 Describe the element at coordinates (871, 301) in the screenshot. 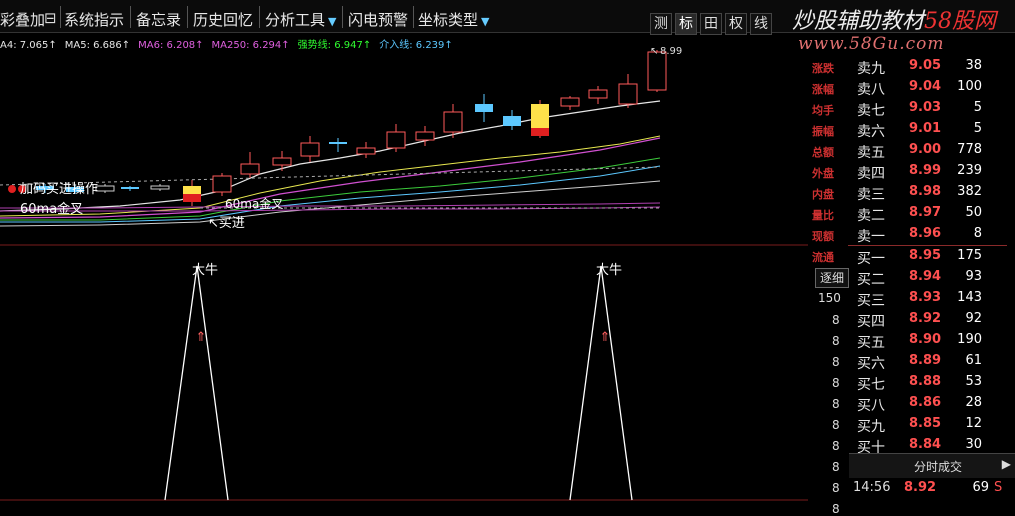

I see `order-book-label: 买三` at that location.